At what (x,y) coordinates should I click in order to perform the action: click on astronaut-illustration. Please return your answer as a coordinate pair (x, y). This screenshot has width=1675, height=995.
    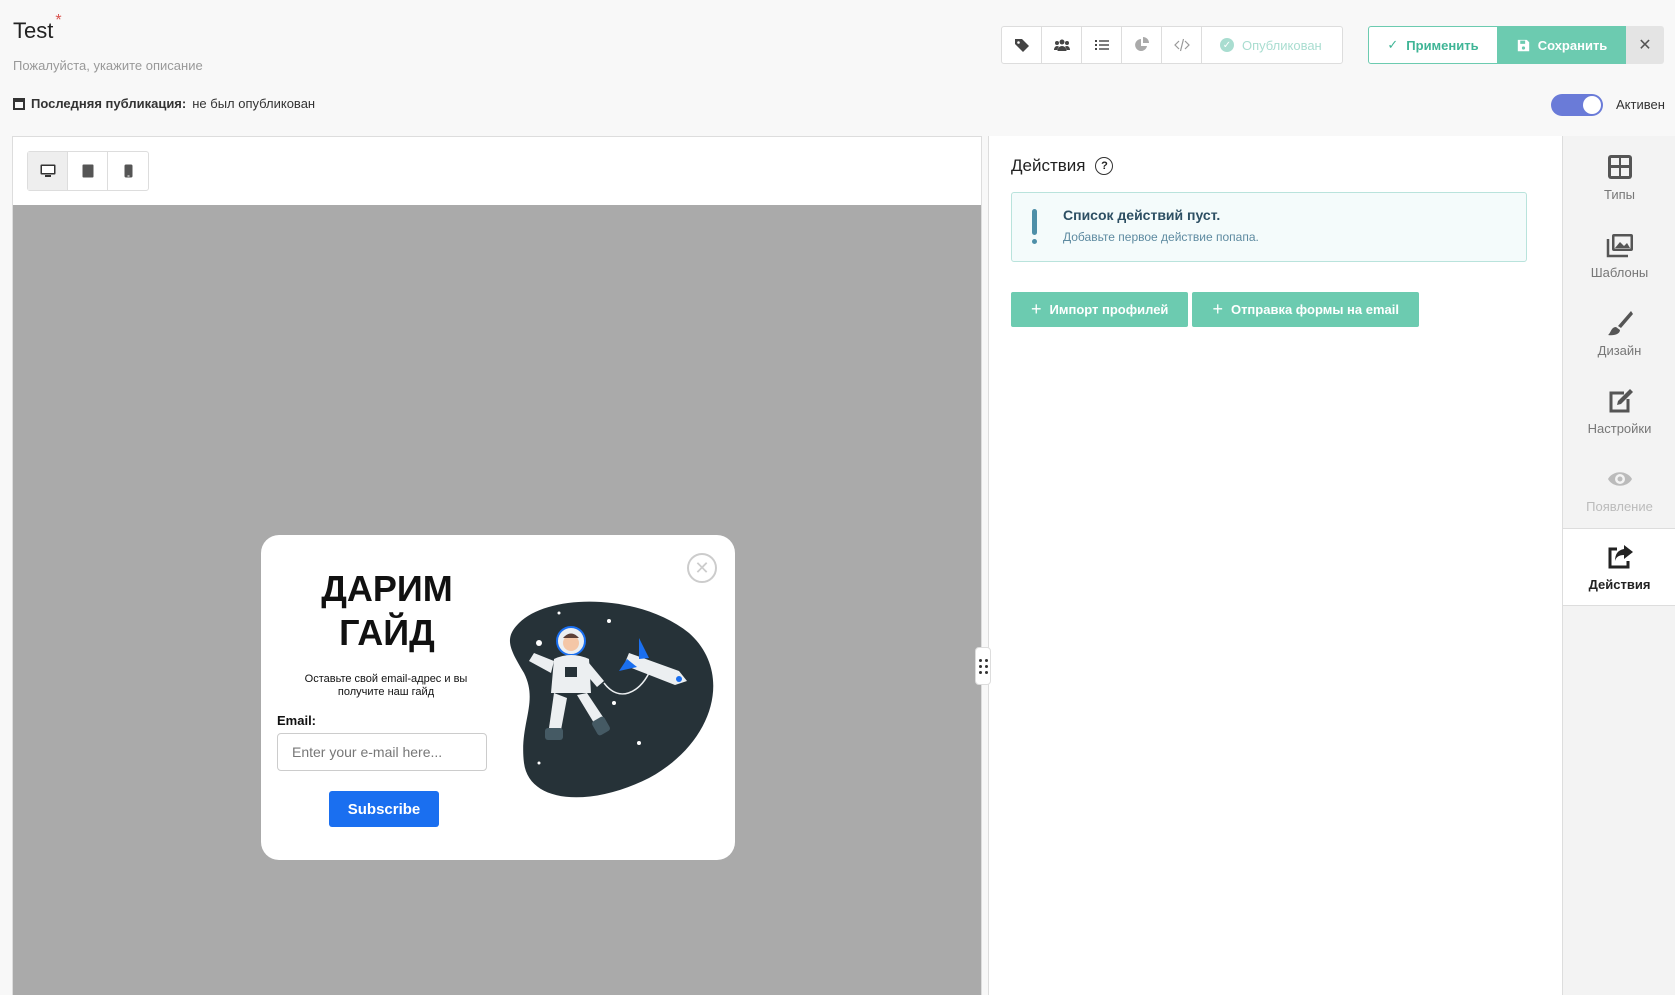
    Looking at the image, I should click on (611, 699).